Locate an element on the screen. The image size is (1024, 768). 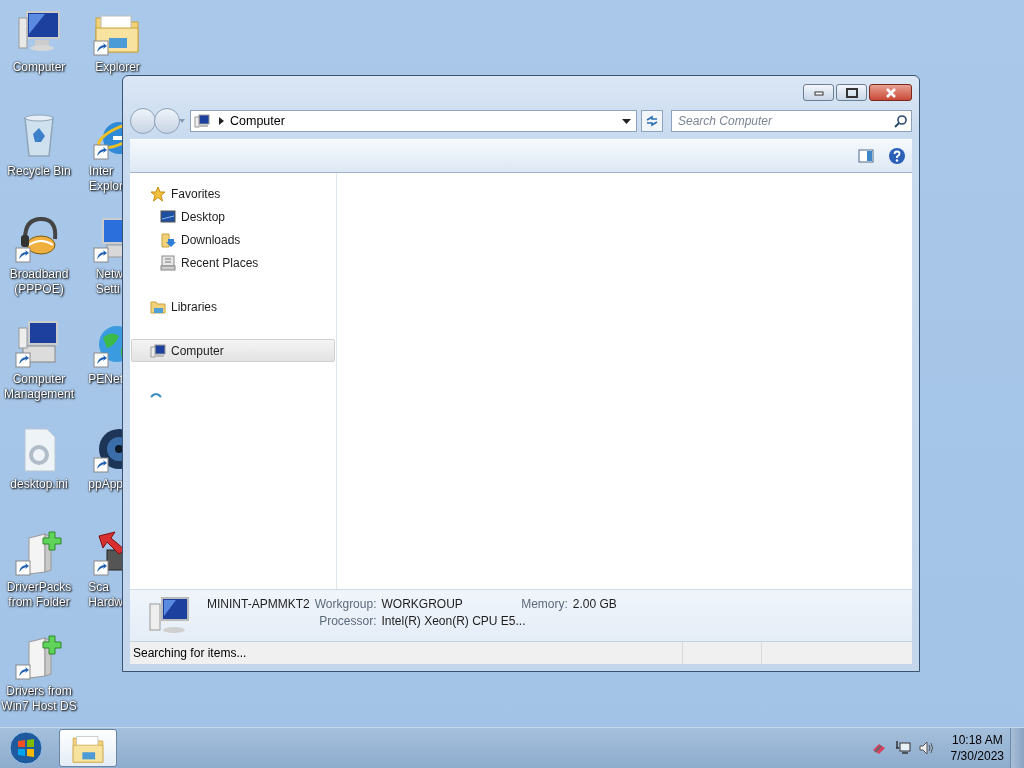
loading-icon is located at coordinates (156, 394).